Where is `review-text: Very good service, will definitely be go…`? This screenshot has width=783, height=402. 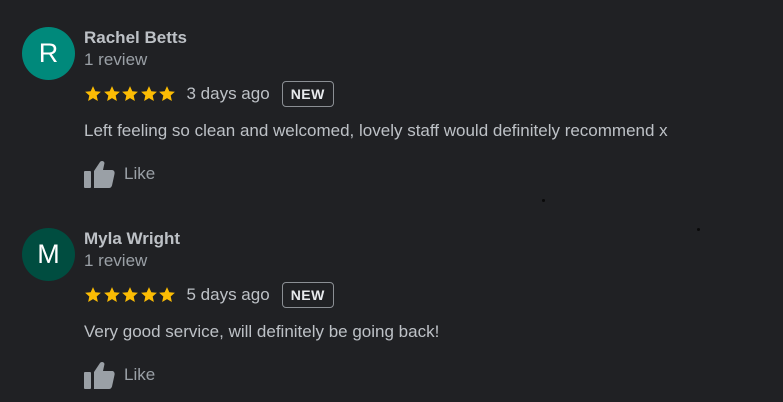
review-text: Very good service, will definitely be go… is located at coordinates (262, 331).